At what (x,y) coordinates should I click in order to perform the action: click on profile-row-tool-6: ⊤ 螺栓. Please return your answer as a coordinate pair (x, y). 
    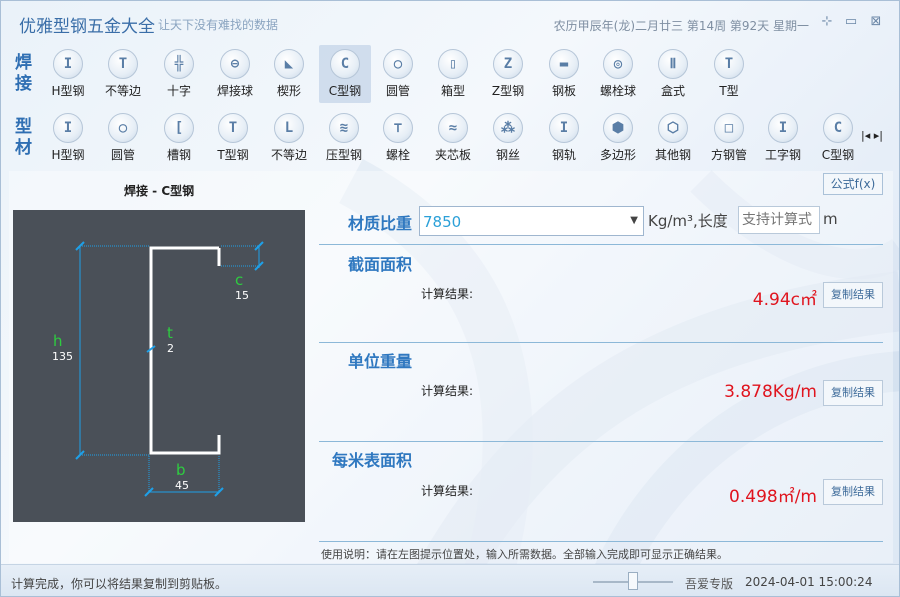
    Looking at the image, I should click on (398, 138).